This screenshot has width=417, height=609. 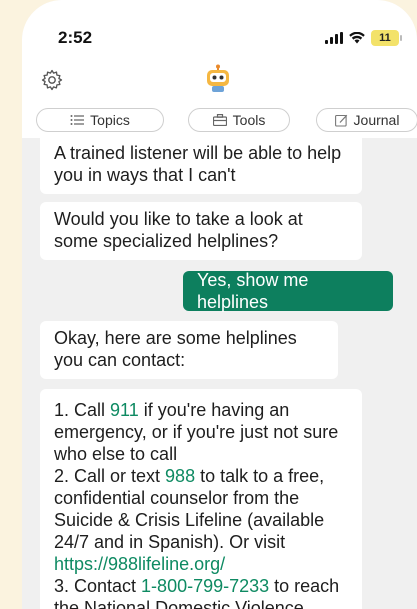 I want to click on battery-level: 11, so click(x=385, y=38).